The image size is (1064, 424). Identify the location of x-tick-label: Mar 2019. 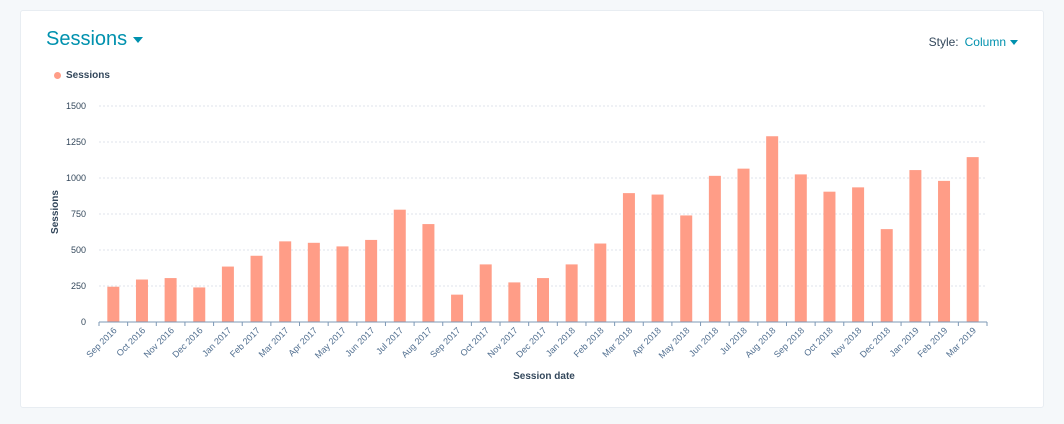
(961, 342).